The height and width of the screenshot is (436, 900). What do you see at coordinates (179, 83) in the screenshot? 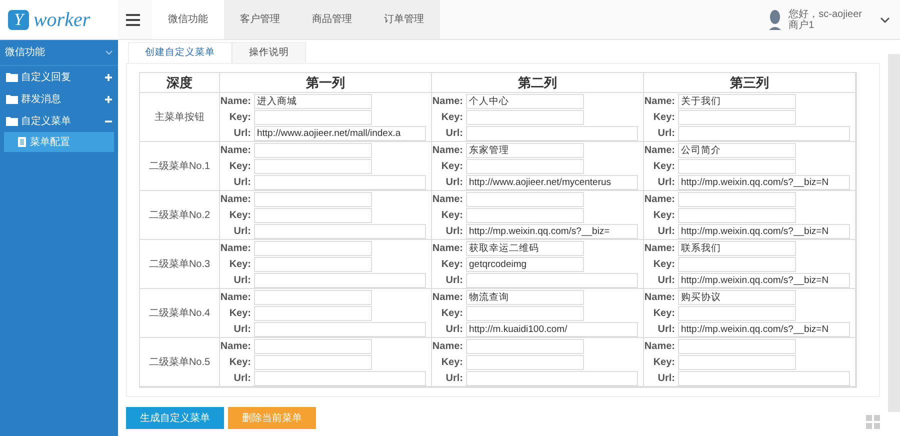
I see `column-header: 深度` at bounding box center [179, 83].